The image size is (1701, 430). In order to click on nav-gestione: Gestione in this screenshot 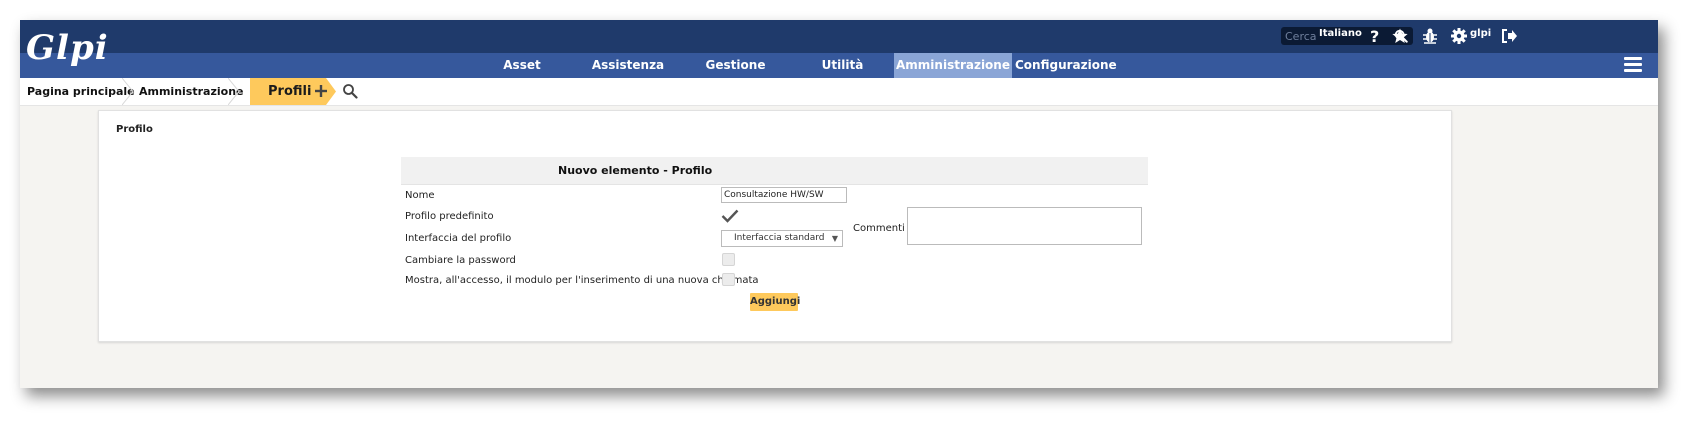, I will do `click(735, 65)`.